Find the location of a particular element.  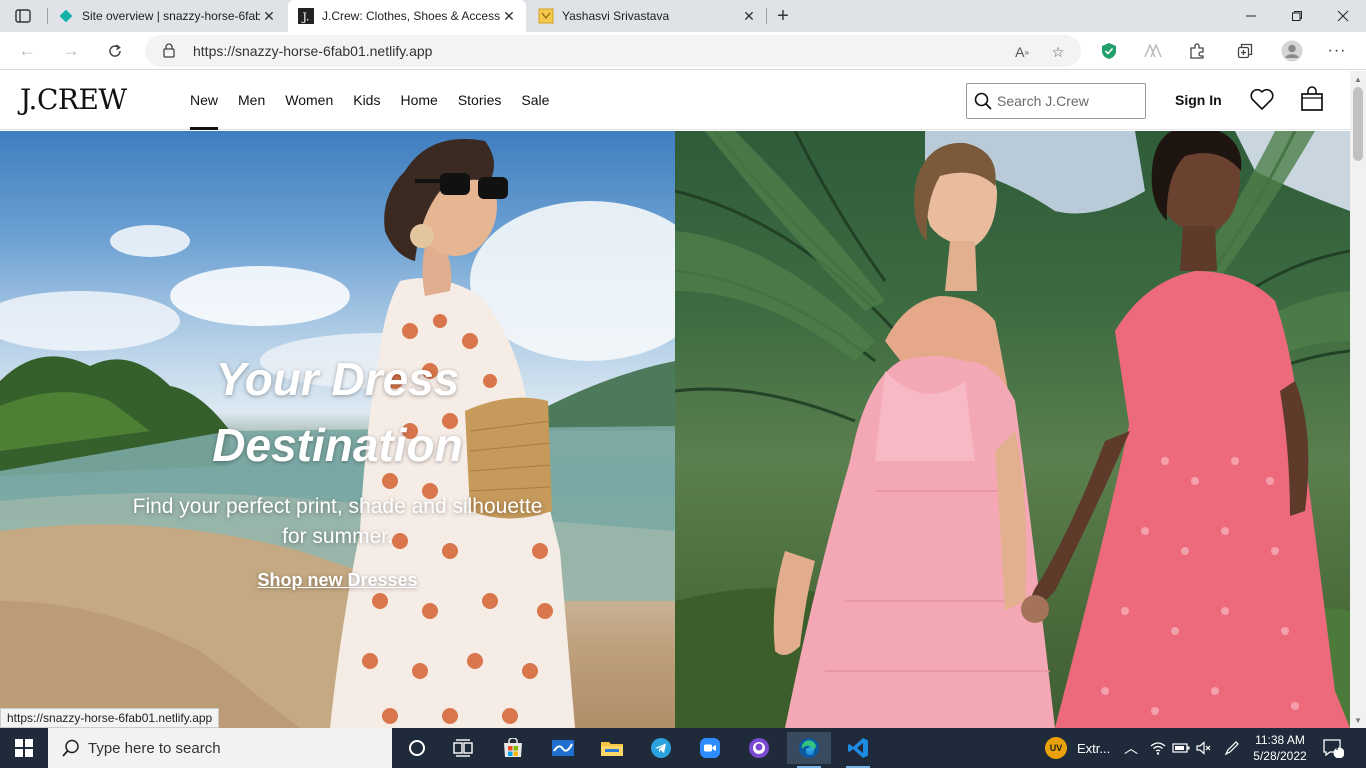

tab-title: Site overview | snazzy-horse-6fab is located at coordinates (171, 16).